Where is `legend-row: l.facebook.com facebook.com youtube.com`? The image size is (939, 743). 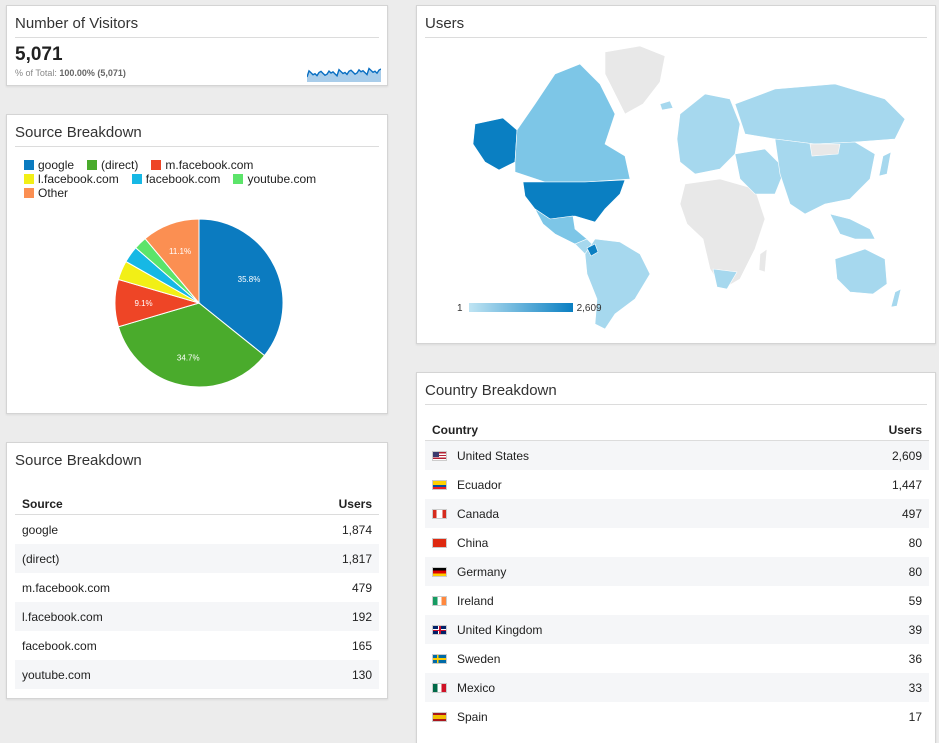 legend-row: l.facebook.com facebook.com youtube.com is located at coordinates (199, 179).